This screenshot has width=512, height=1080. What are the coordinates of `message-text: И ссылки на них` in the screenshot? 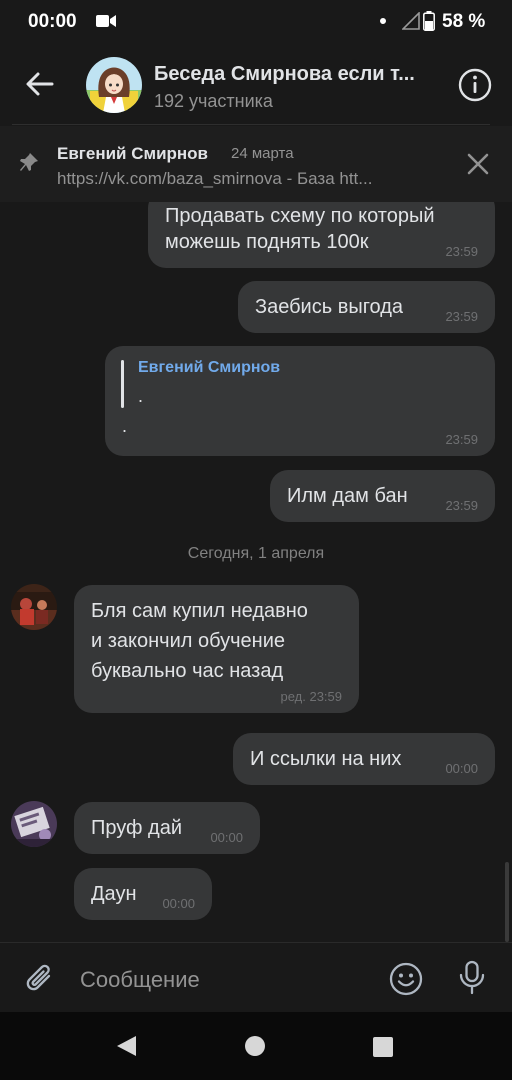 It's located at (326, 759).